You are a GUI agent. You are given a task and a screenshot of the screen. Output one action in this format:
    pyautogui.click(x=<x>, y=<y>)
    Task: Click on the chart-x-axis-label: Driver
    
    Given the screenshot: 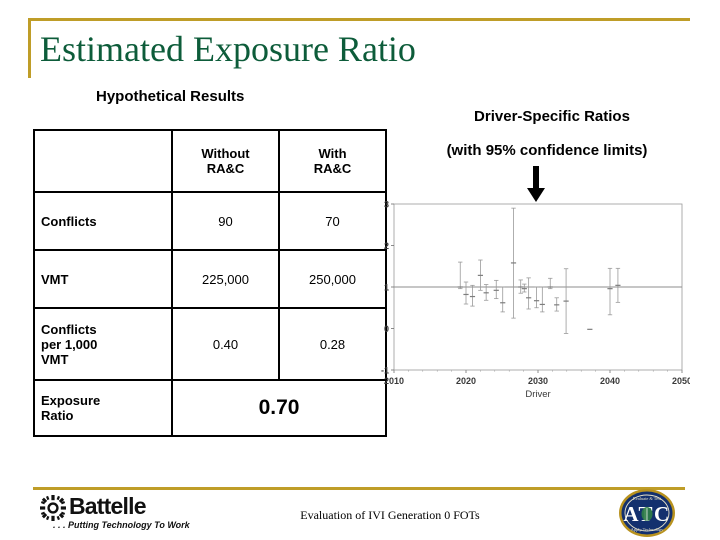 What is the action you would take?
    pyautogui.click(x=537, y=394)
    